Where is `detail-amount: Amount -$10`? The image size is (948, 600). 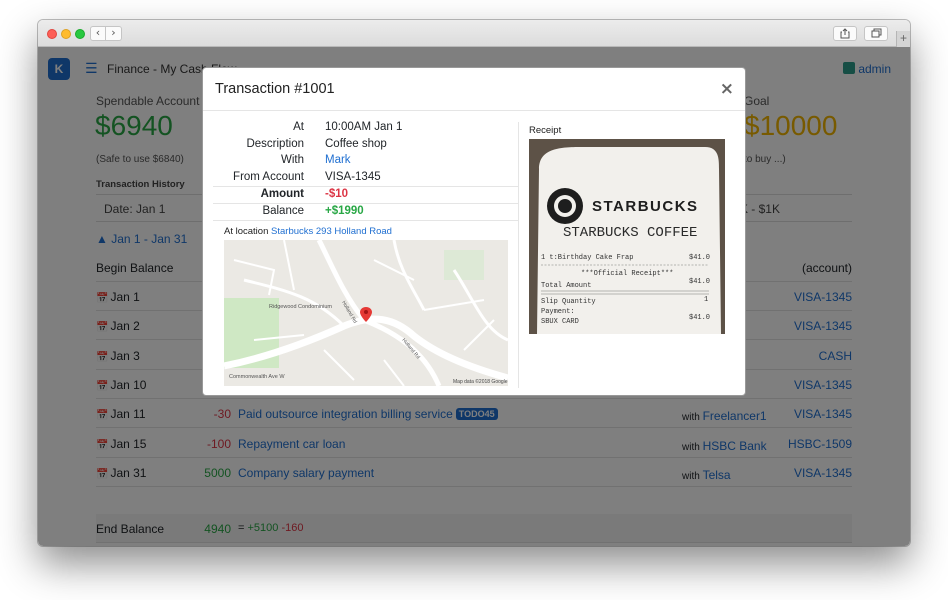 detail-amount: Amount -$10 is located at coordinates (365, 194).